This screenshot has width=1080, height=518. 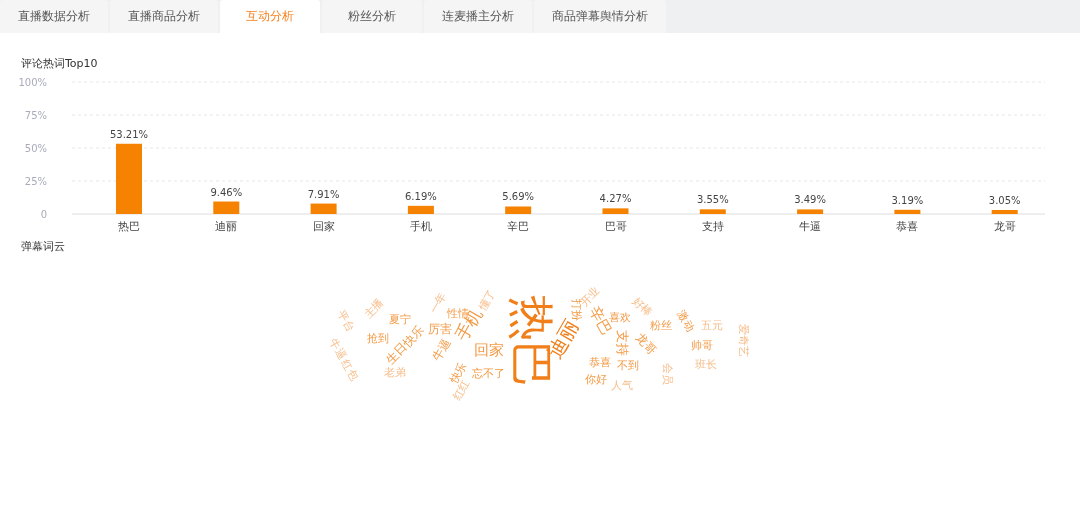 What do you see at coordinates (743, 340) in the screenshot?
I see `cloud-word: 爱奇艺` at bounding box center [743, 340].